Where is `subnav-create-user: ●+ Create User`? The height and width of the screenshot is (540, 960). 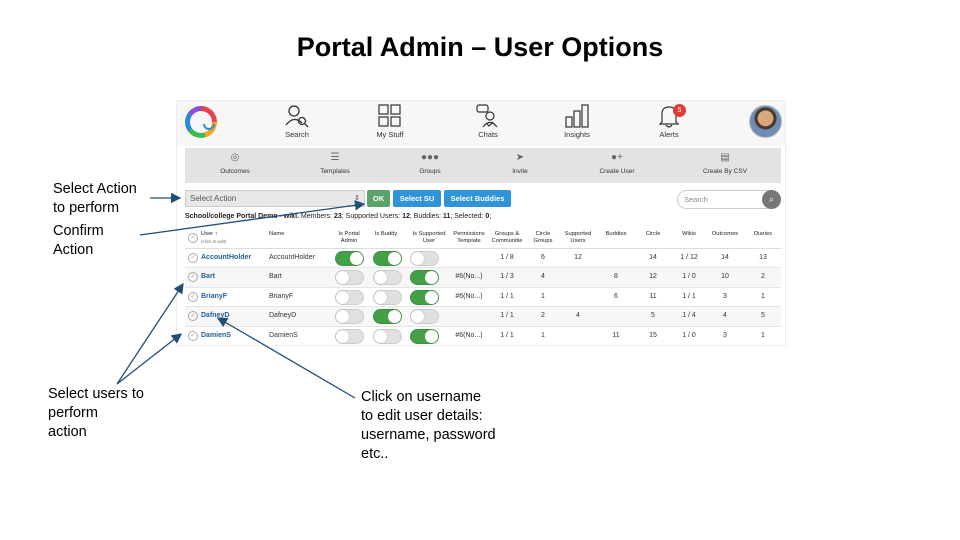 subnav-create-user: ●+ Create User is located at coordinates (617, 163).